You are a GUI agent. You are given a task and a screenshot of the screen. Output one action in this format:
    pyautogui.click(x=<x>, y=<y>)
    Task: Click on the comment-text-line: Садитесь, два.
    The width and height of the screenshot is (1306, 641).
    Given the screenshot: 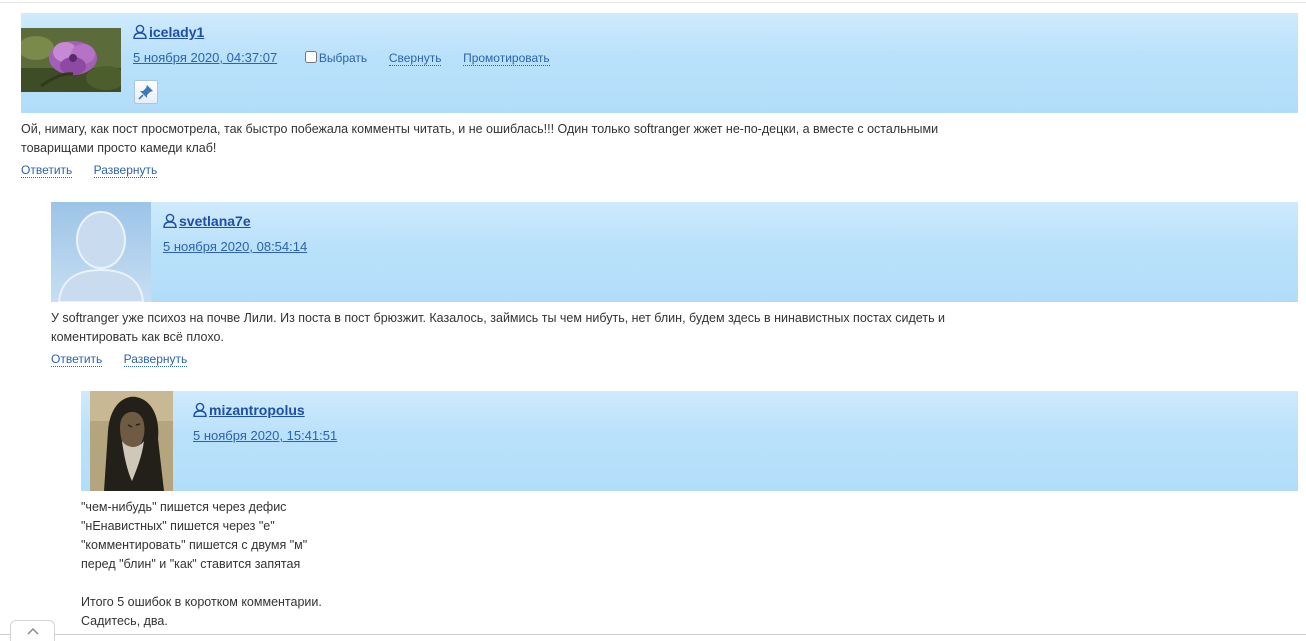 What is the action you would take?
    pyautogui.click(x=124, y=621)
    